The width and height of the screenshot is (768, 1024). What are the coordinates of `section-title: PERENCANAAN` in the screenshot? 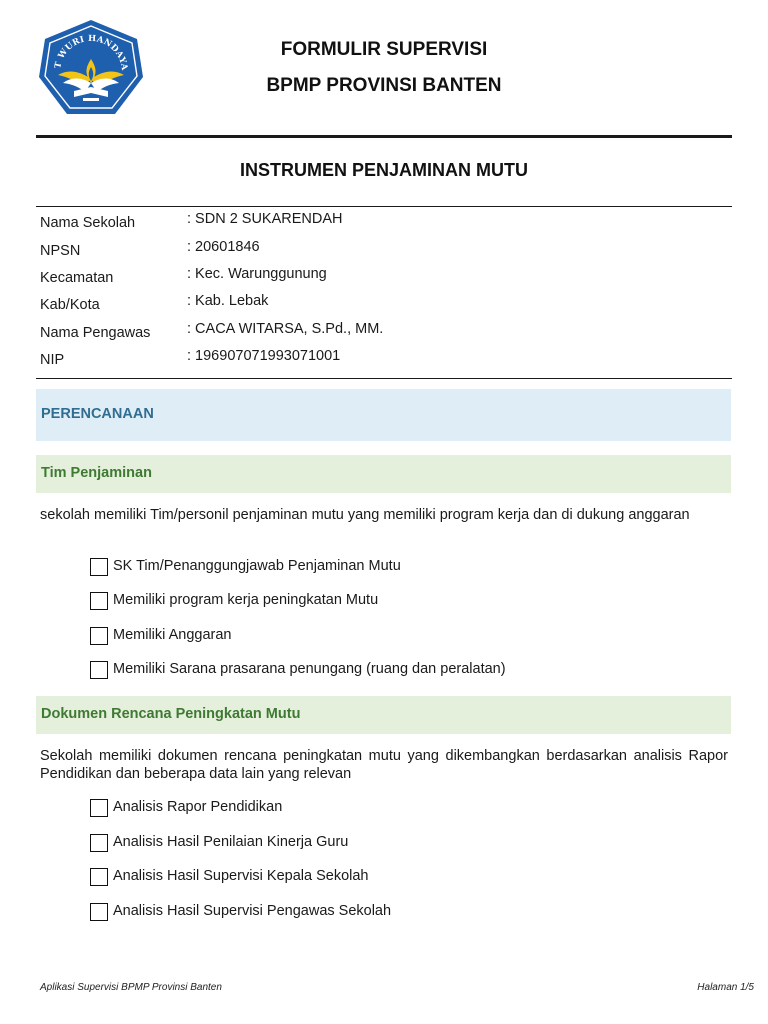 It's located at (97, 414).